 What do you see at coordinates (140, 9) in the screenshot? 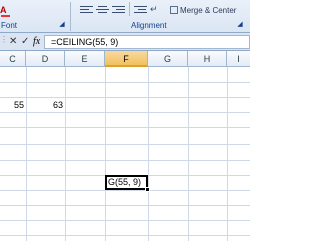
I see `decrease-indent-icon` at bounding box center [140, 9].